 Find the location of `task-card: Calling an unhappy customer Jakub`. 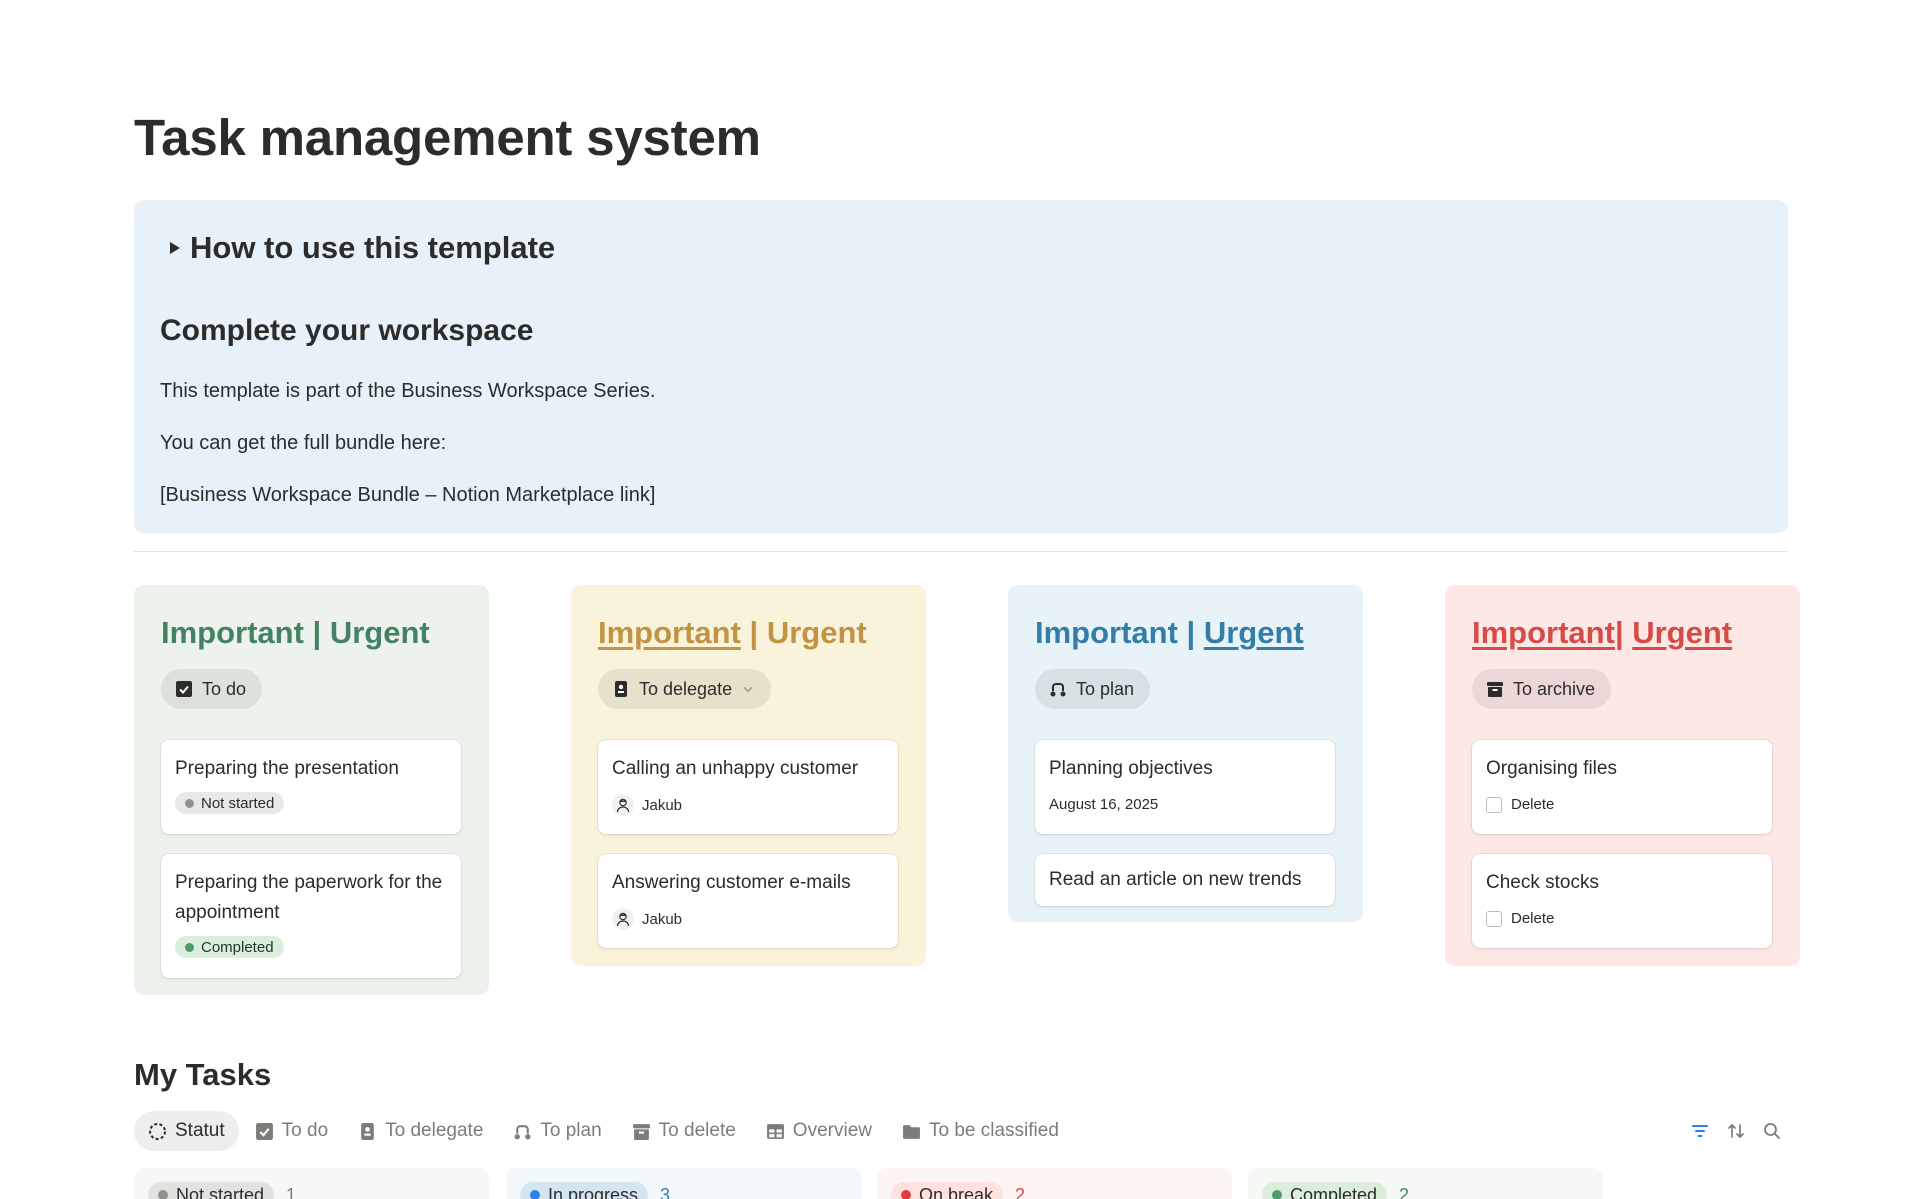

task-card: Calling an unhappy customer Jakub is located at coordinates (748, 787).